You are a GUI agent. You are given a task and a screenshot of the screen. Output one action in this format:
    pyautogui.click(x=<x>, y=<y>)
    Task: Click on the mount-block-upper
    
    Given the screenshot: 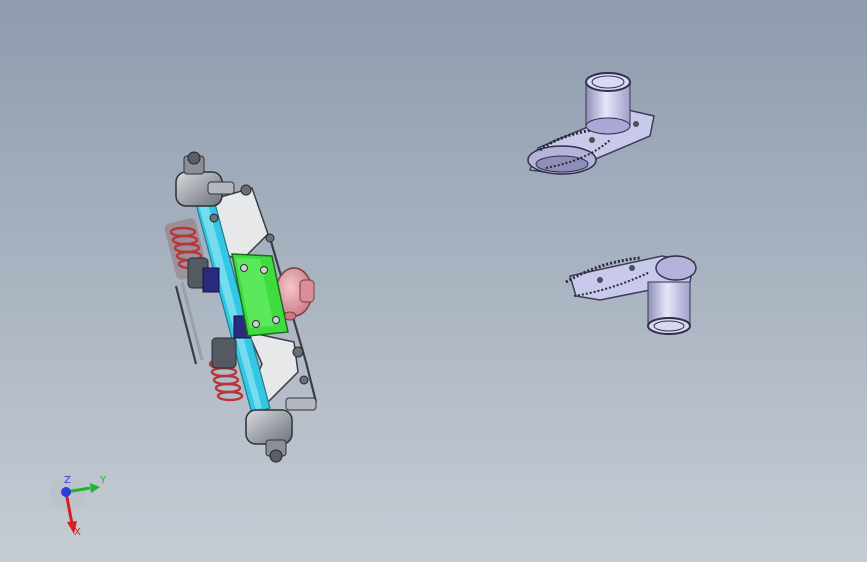 What is the action you would take?
    pyautogui.click(x=211, y=280)
    